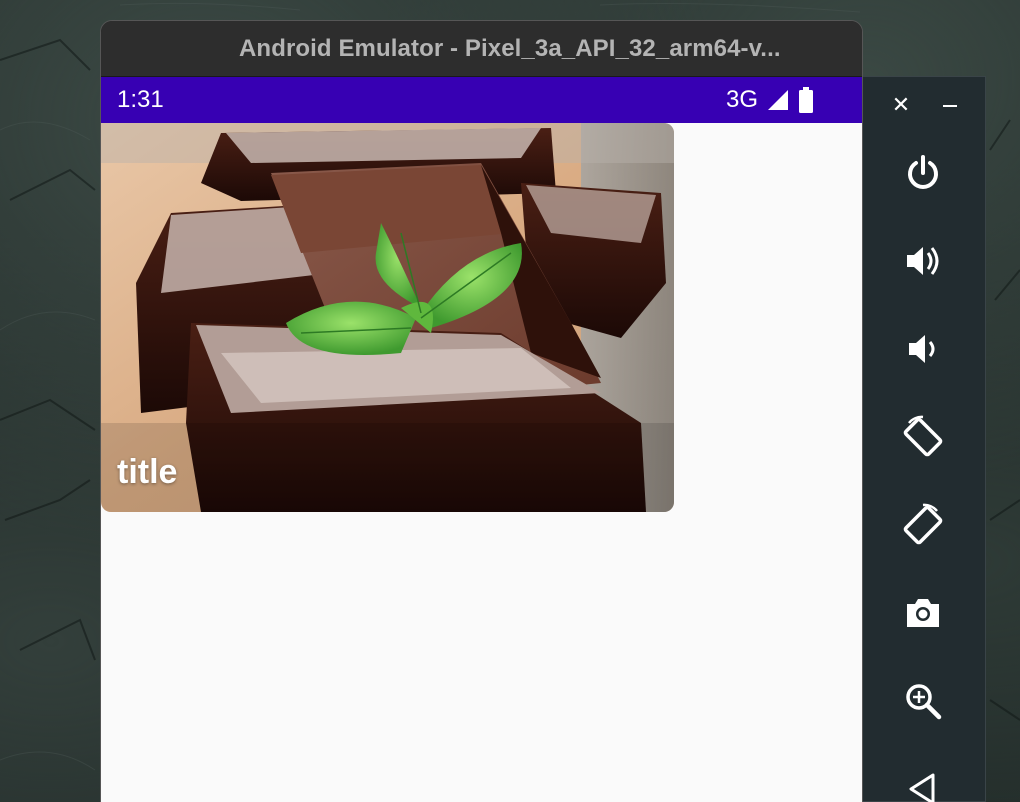  What do you see at coordinates (924, 107) in the screenshot?
I see `panel-window-controls: ✕` at bounding box center [924, 107].